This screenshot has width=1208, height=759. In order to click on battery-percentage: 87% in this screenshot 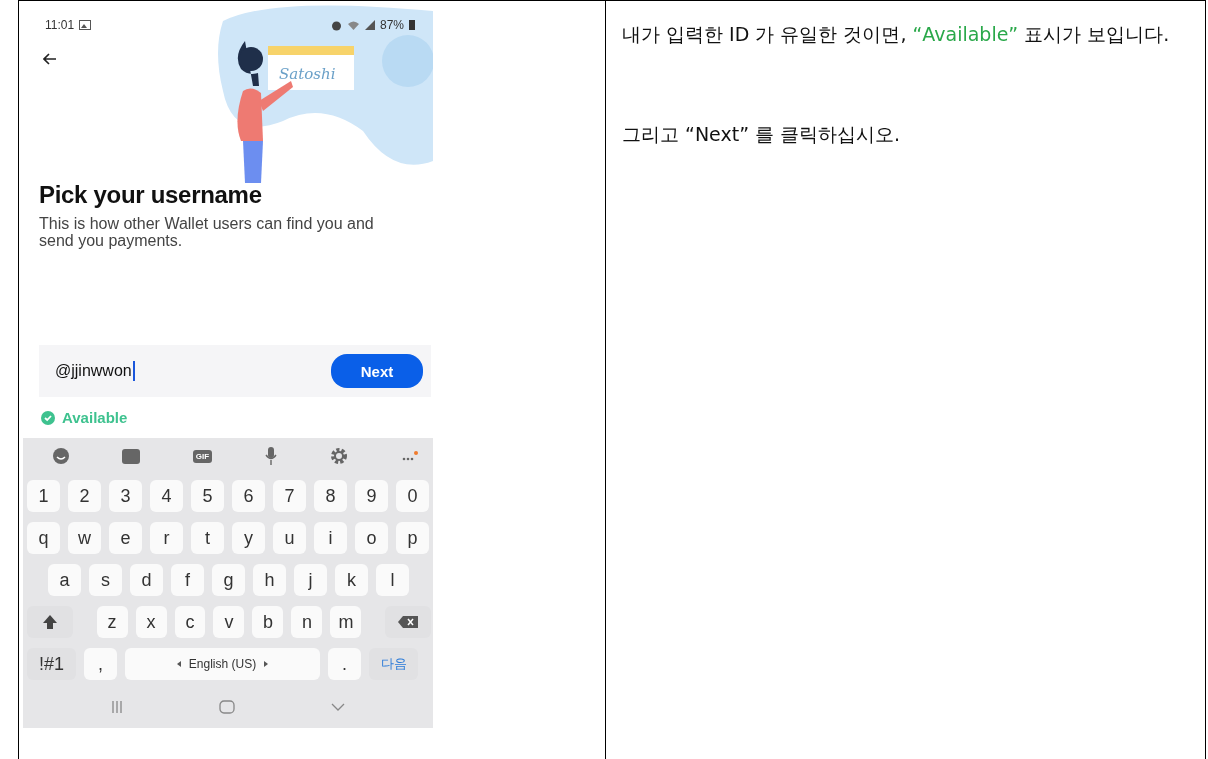, I will do `click(391, 25)`.